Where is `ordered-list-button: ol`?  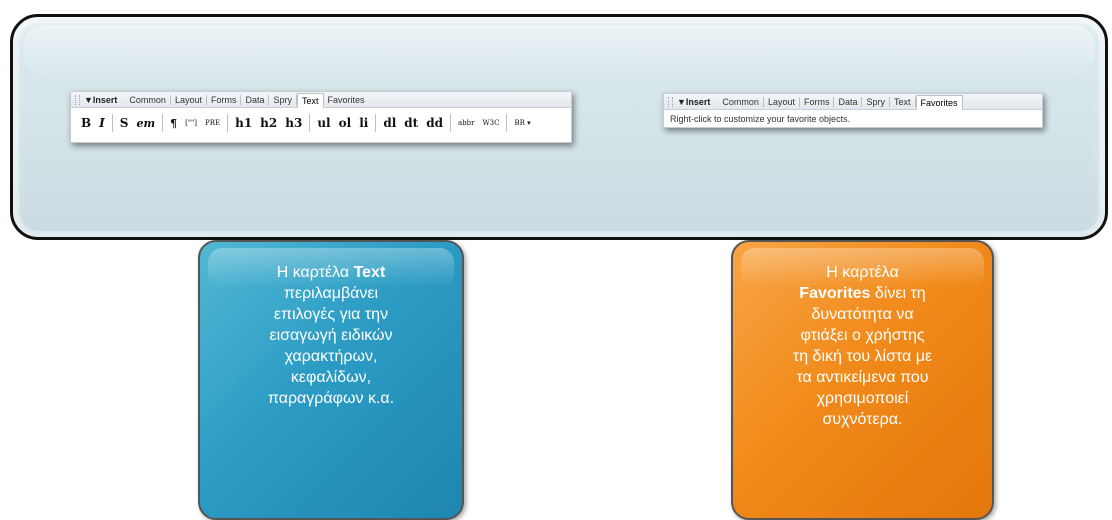
ordered-list-button: ol is located at coordinates (345, 123).